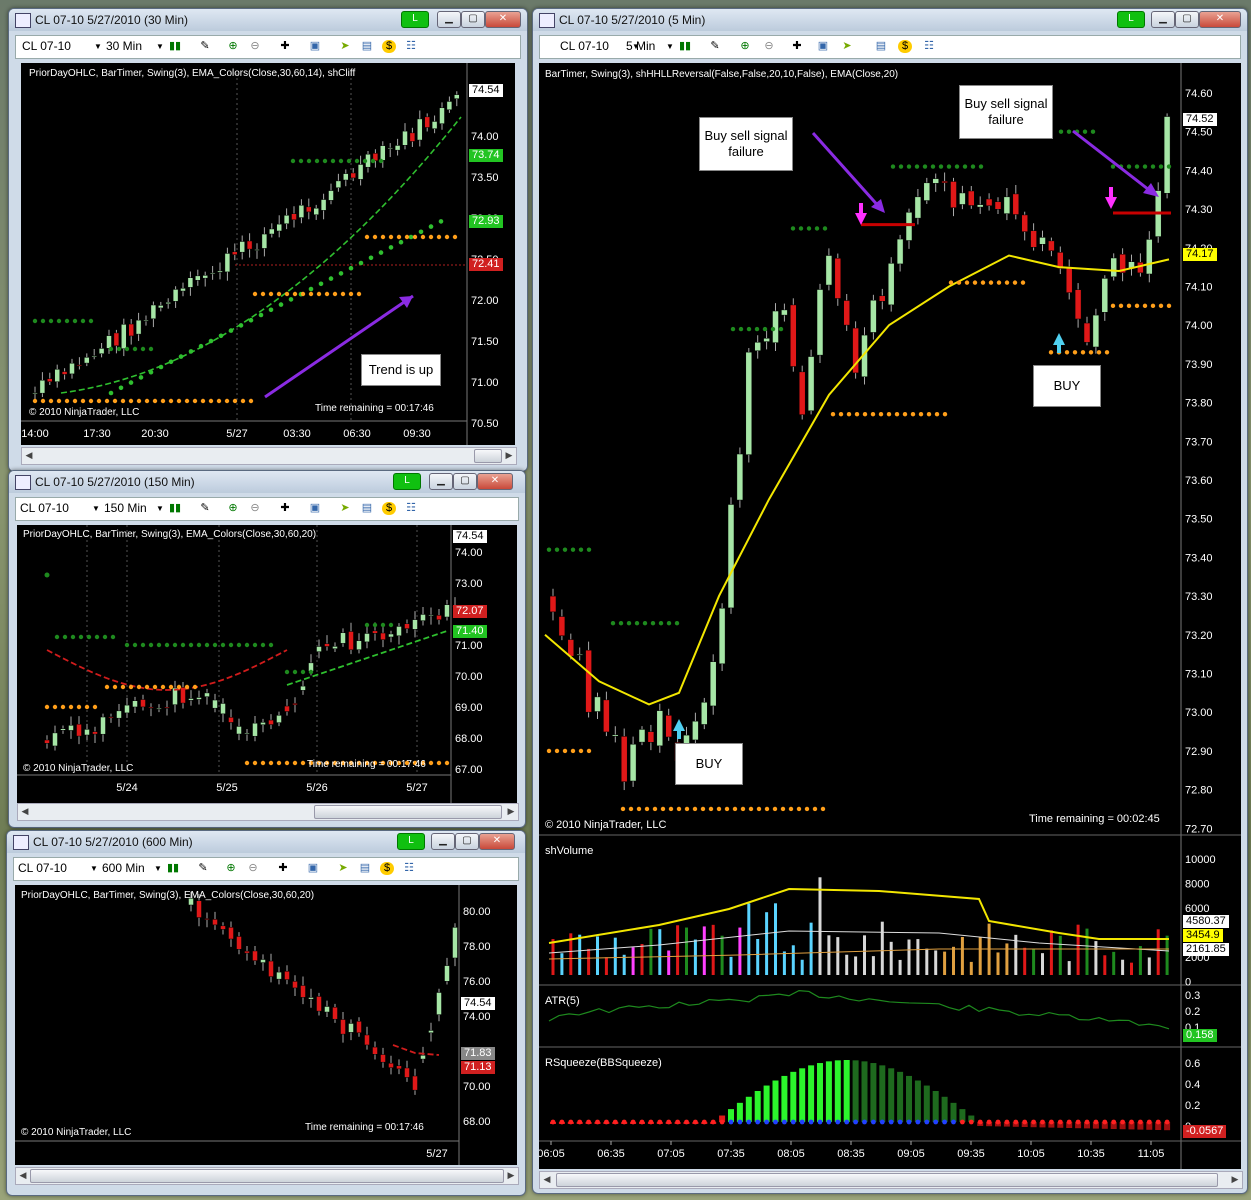 The height and width of the screenshot is (1200, 1251). Describe the element at coordinates (267, 482) in the screenshot. I see `window-titlebar: CL 07-10 5/27/2010 (150 Min) L ▁ ▢ ✕` at that location.